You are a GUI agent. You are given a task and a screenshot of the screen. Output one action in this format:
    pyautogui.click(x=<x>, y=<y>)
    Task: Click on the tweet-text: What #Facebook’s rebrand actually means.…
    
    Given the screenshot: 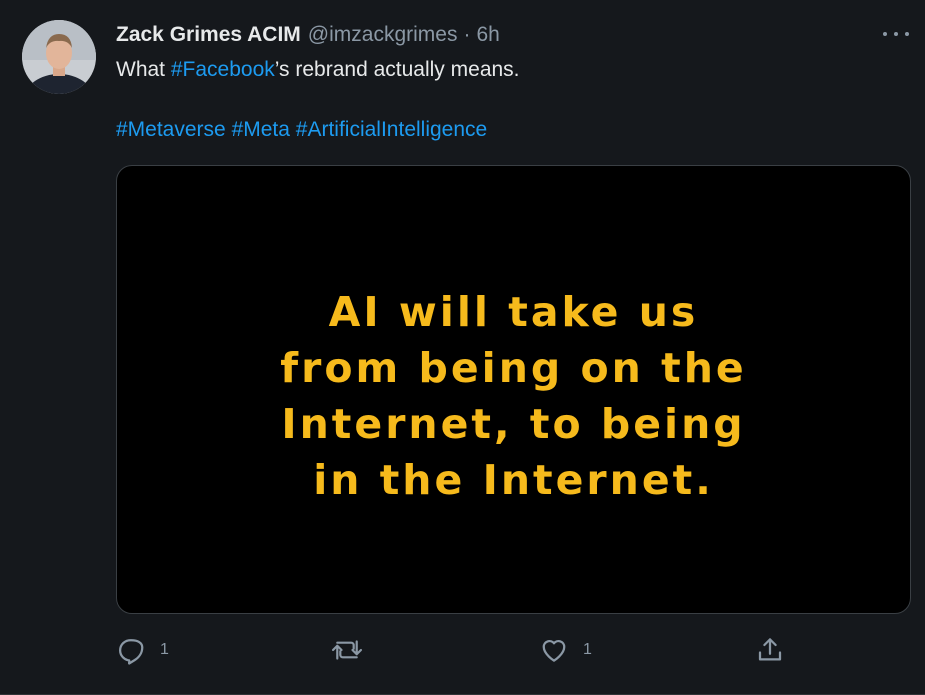 What is the action you would take?
    pyautogui.click(x=511, y=100)
    